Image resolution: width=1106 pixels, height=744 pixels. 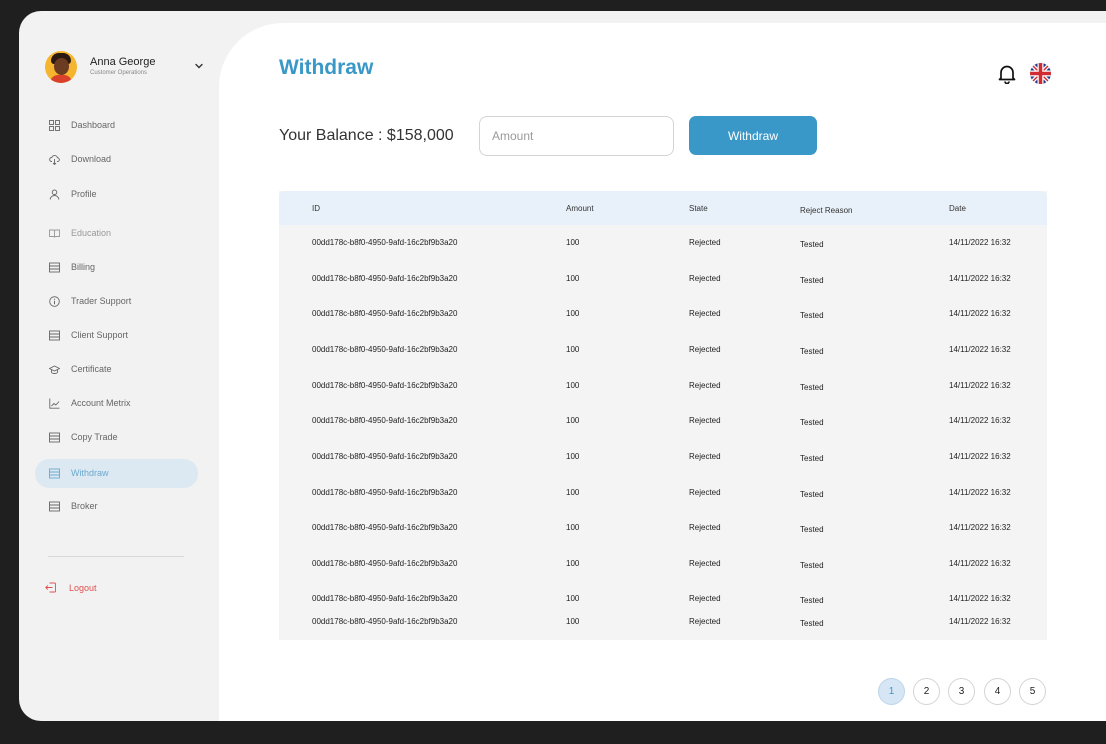 I want to click on cloud-download-icon, so click(x=54, y=160).